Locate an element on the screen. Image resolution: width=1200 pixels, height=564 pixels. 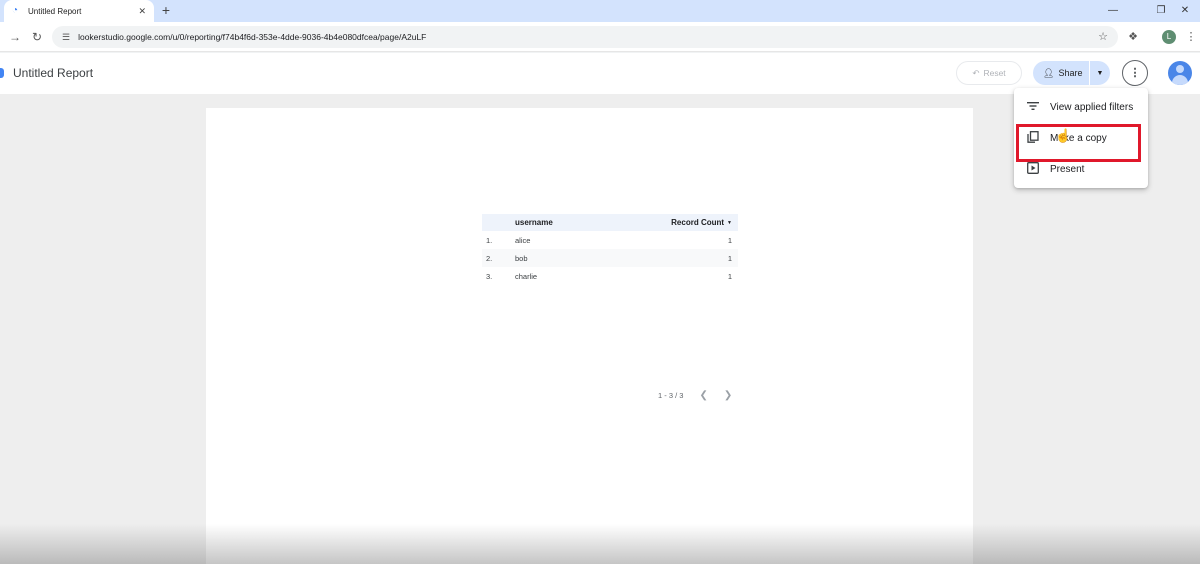
browser-tab: ◔ Untitled Report ✕ is located at coordinates (79, 11).